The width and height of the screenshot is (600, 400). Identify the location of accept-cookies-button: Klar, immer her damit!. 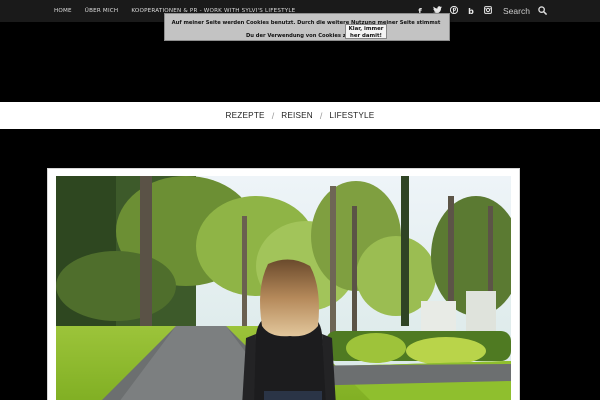
(366, 31).